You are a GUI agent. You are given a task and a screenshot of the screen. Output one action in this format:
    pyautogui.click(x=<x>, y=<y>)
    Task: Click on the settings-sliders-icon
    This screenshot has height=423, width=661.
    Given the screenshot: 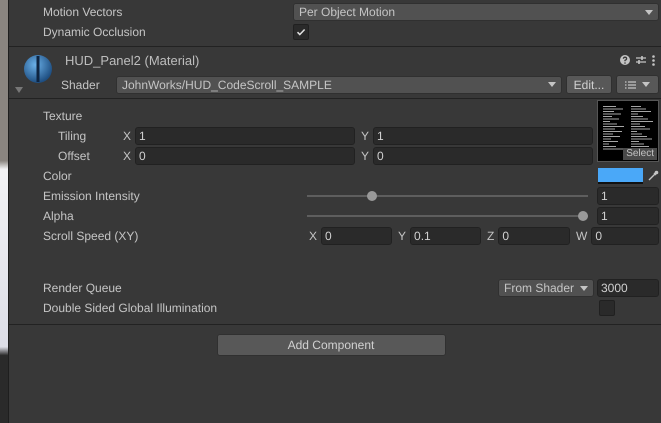 What is the action you would take?
    pyautogui.click(x=641, y=60)
    